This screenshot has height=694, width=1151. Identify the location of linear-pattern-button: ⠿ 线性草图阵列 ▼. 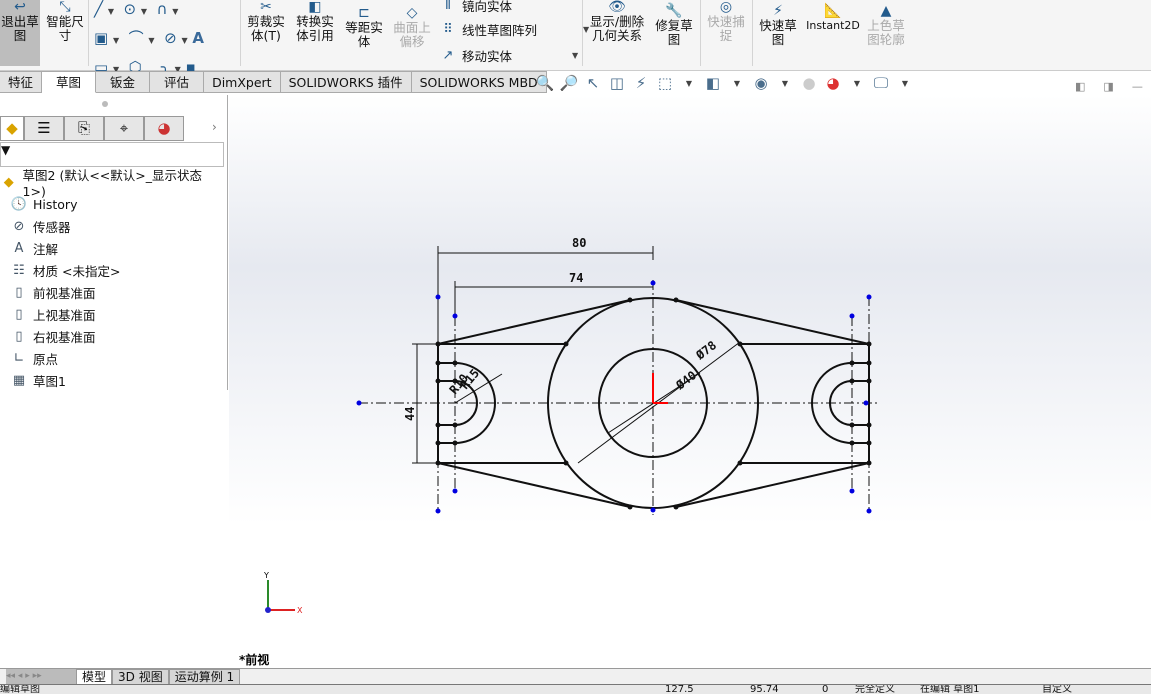
(514, 29).